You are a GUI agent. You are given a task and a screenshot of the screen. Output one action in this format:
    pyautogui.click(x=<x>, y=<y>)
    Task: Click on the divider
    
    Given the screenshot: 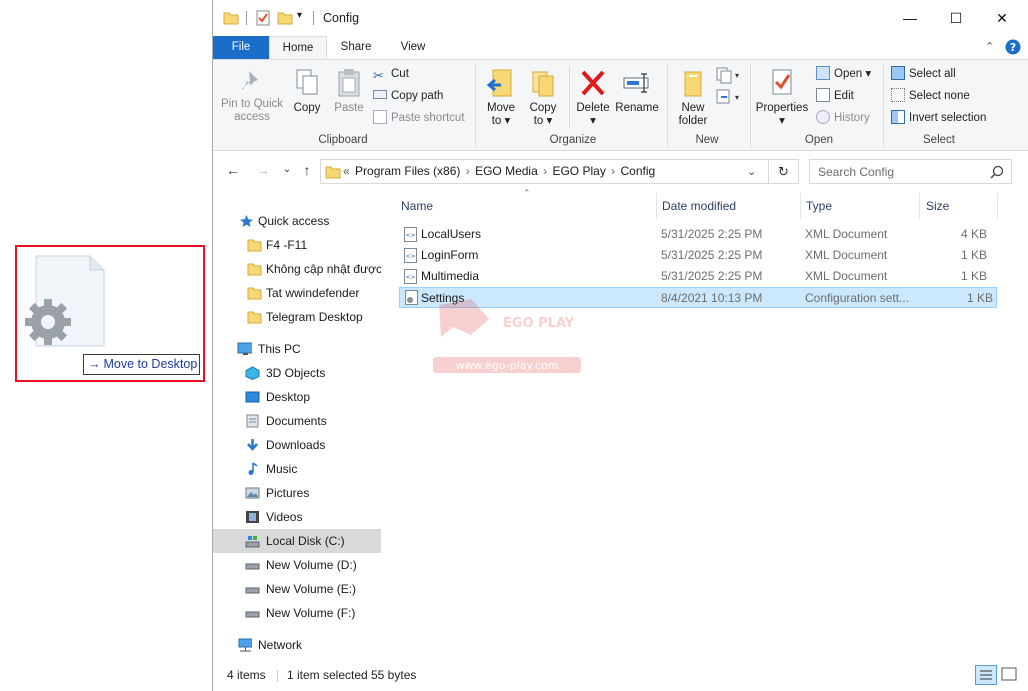 What is the action you would take?
    pyautogui.click(x=246, y=18)
    